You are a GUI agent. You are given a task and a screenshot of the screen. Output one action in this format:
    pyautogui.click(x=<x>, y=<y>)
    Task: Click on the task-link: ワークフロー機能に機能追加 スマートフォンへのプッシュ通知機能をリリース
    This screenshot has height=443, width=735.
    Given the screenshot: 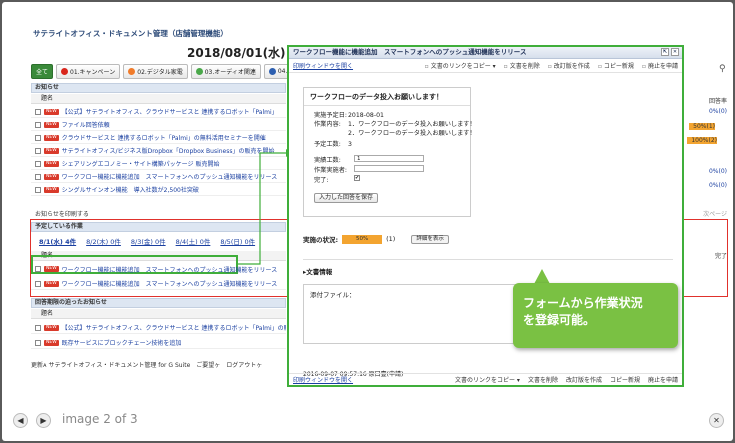 What is the action you would take?
    pyautogui.click(x=170, y=283)
    